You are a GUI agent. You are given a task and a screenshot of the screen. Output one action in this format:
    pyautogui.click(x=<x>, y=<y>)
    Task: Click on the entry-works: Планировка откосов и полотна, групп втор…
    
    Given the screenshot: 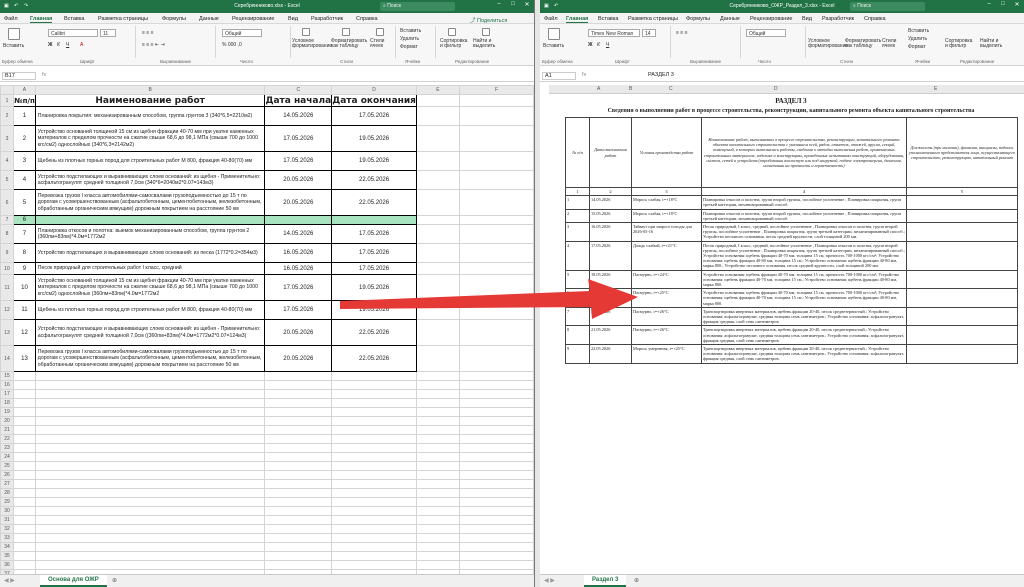 What is the action you would take?
    pyautogui.click(x=804, y=202)
    